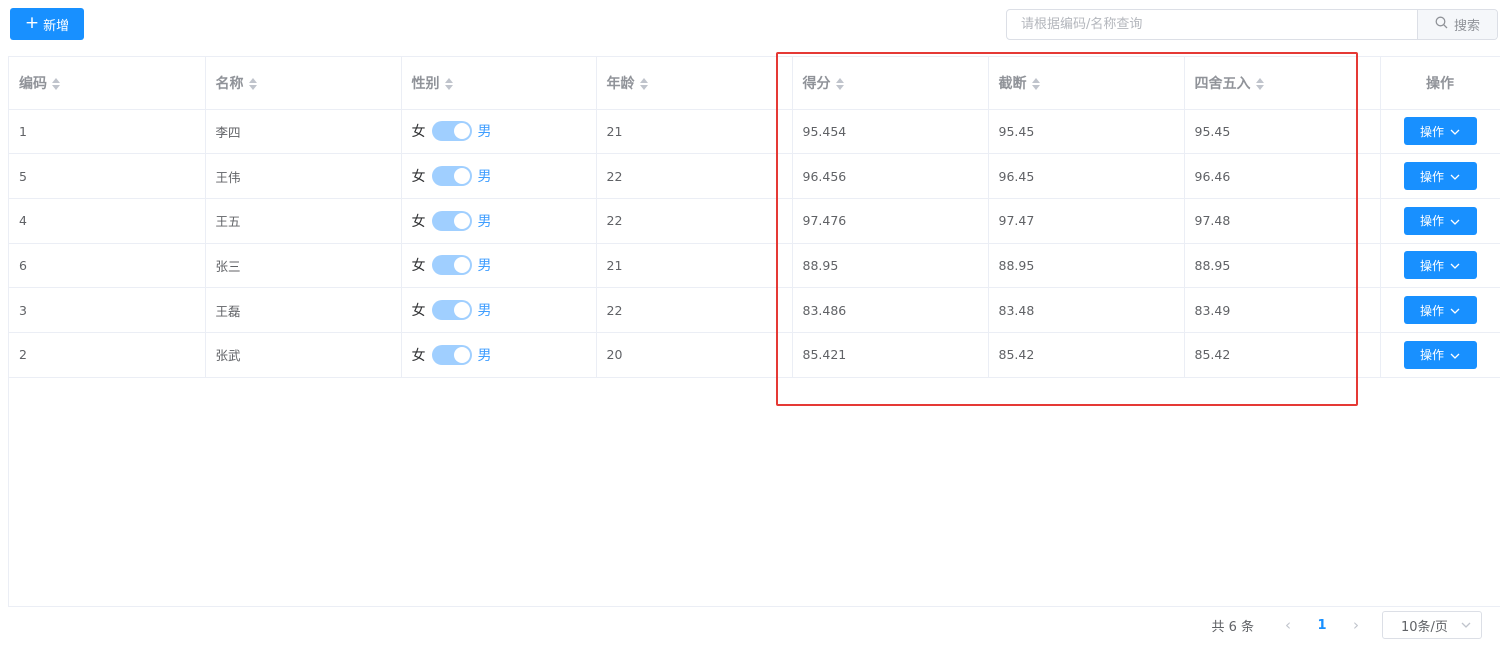  What do you see at coordinates (890, 266) in the screenshot?
I see `cell-score: 88.95` at bounding box center [890, 266].